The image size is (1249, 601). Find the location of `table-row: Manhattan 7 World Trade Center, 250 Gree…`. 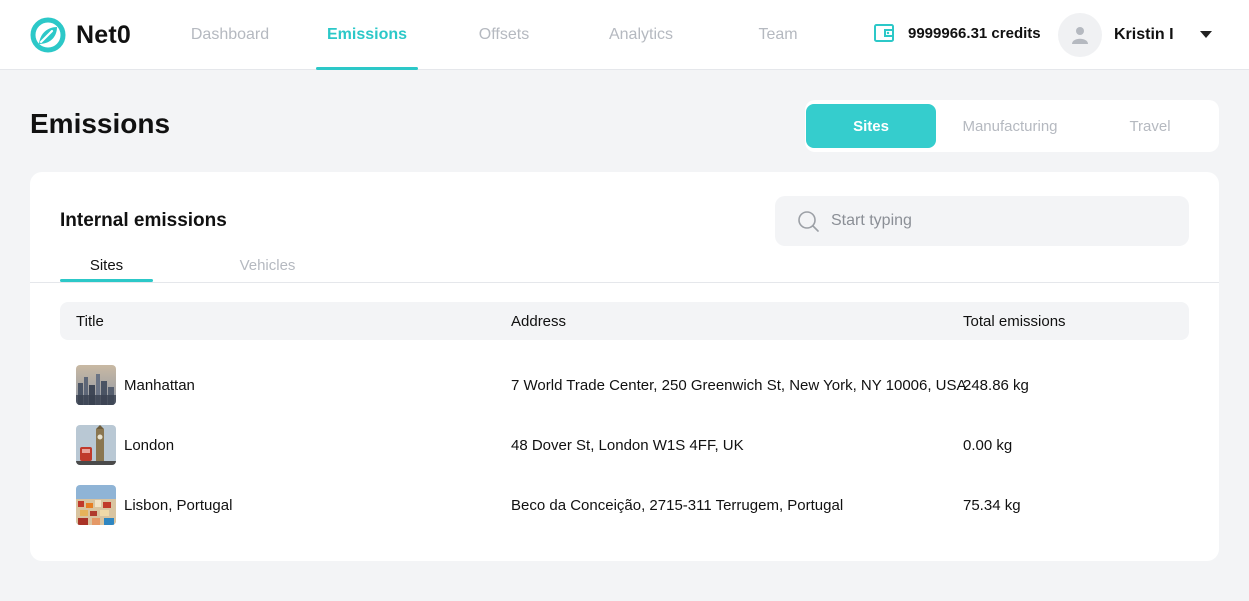

table-row: Manhattan 7 World Trade Center, 250 Gree… is located at coordinates (624, 385).